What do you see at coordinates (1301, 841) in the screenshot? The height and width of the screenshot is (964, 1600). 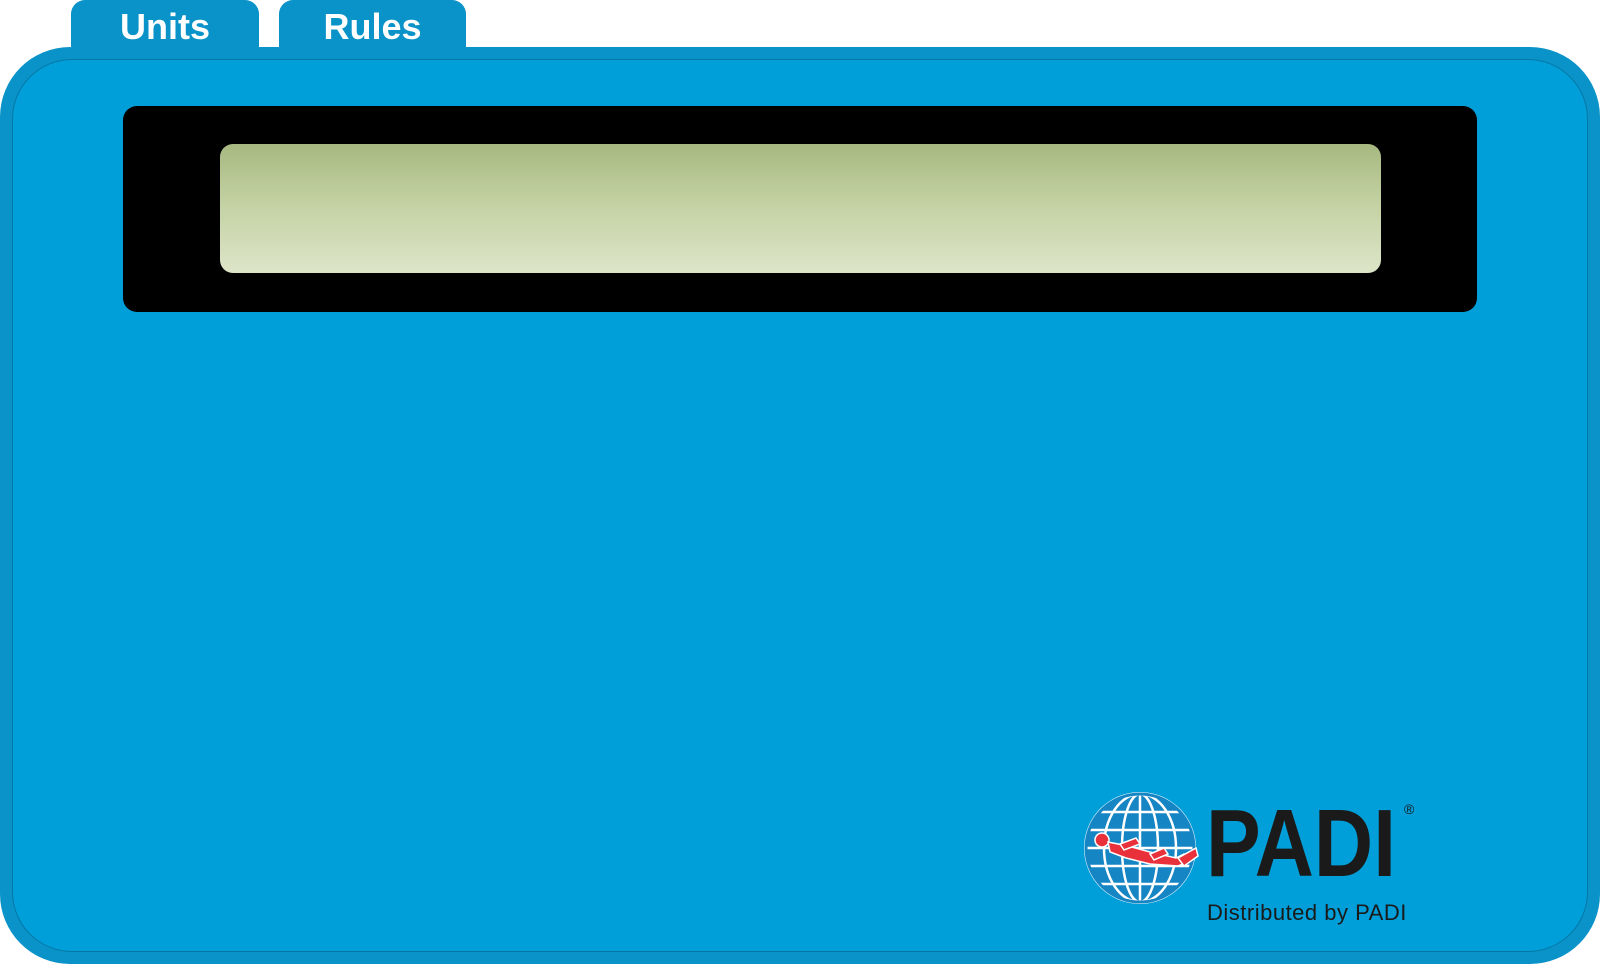 I see `svg-text: PADI` at bounding box center [1301, 841].